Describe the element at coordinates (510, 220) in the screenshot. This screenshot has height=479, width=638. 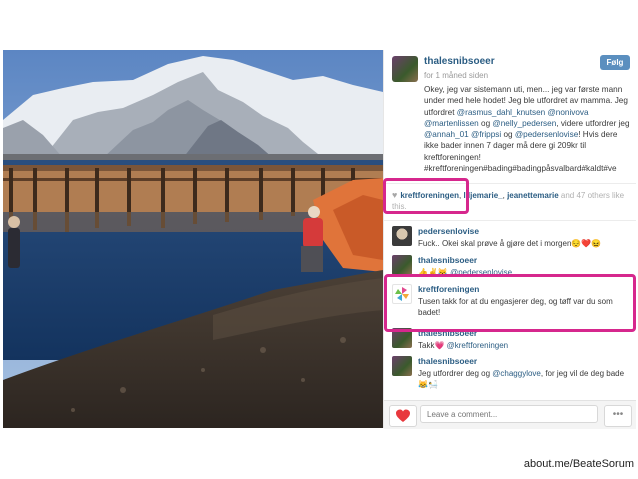
I see `divider` at that location.